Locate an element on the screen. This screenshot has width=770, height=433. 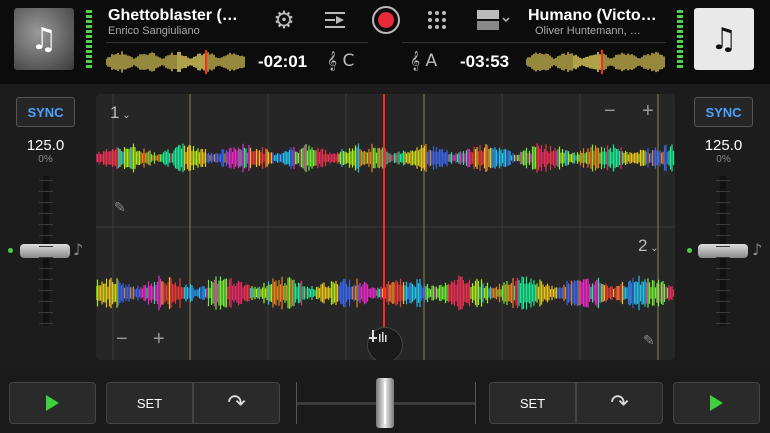
deck-b-bpm: 125.0 is located at coordinates (723, 145).